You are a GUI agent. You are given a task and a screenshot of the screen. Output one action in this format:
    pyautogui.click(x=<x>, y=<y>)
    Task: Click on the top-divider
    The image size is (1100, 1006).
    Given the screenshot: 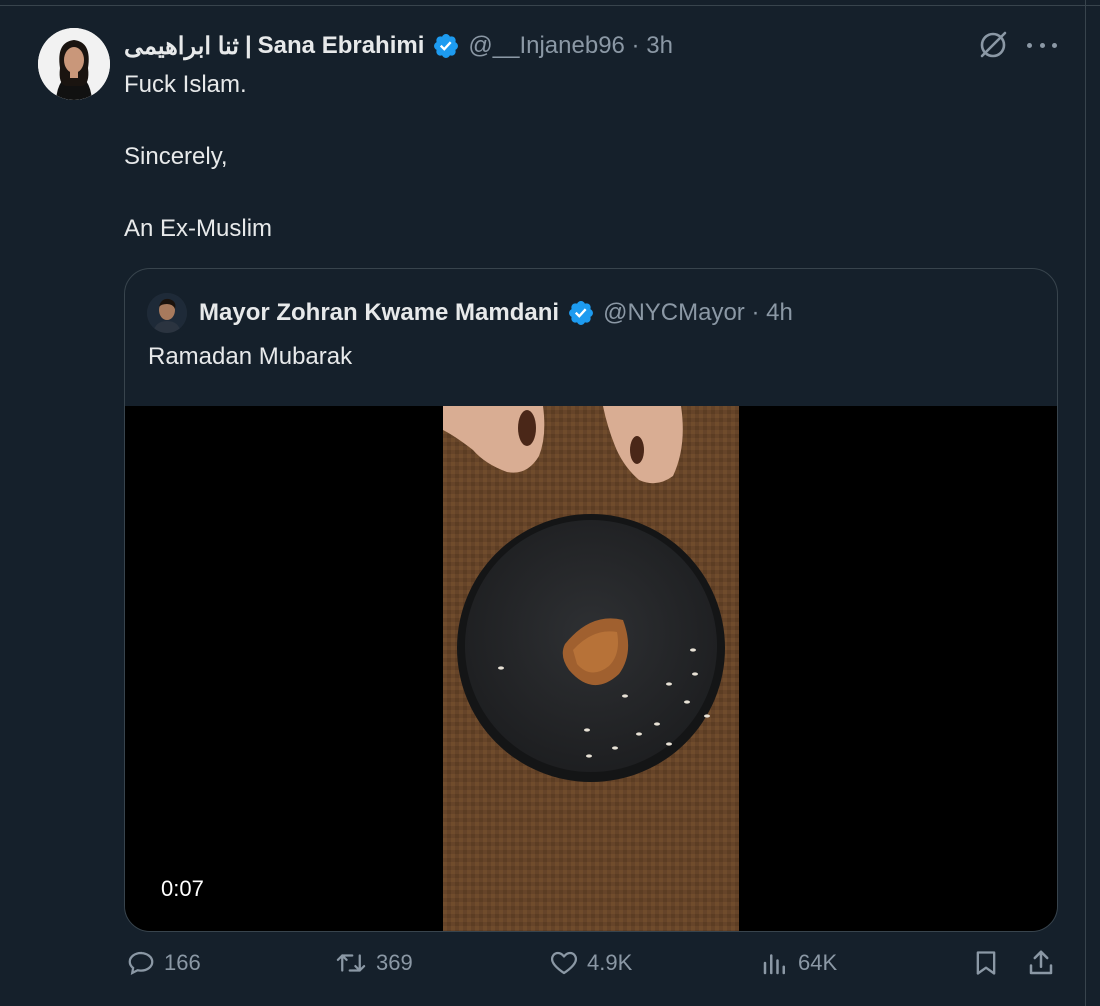 What is the action you would take?
    pyautogui.click(x=550, y=3)
    